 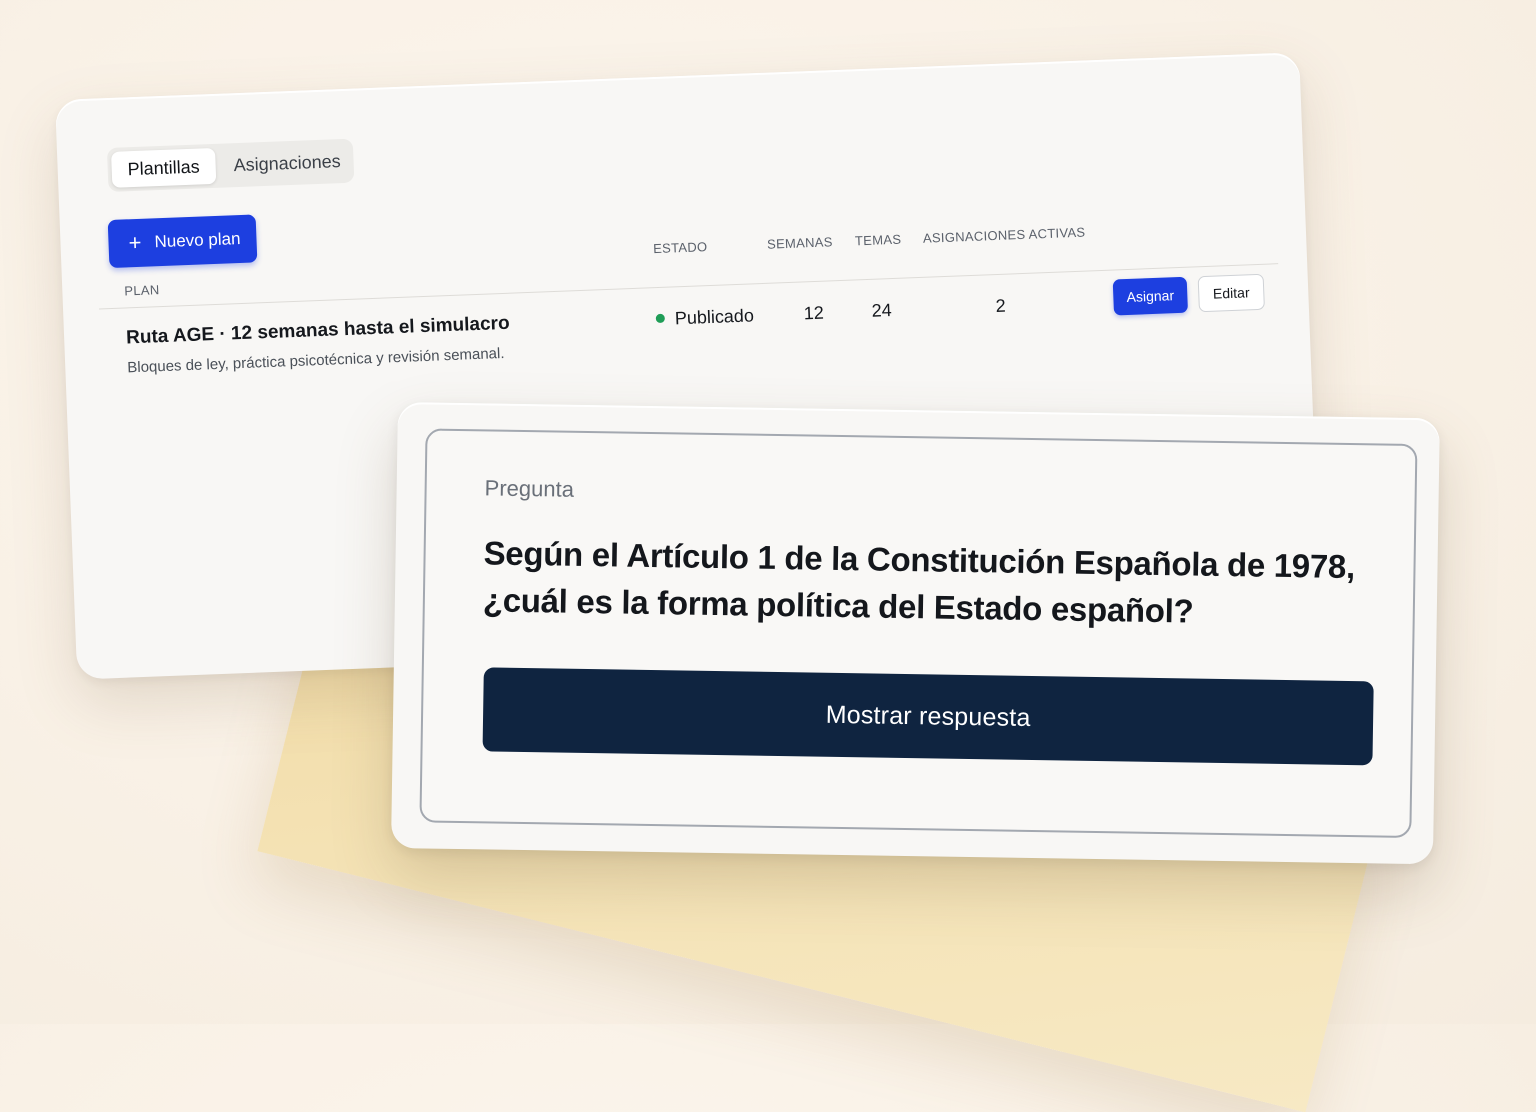 I want to click on cell-temas: 24, so click(x=882, y=310).